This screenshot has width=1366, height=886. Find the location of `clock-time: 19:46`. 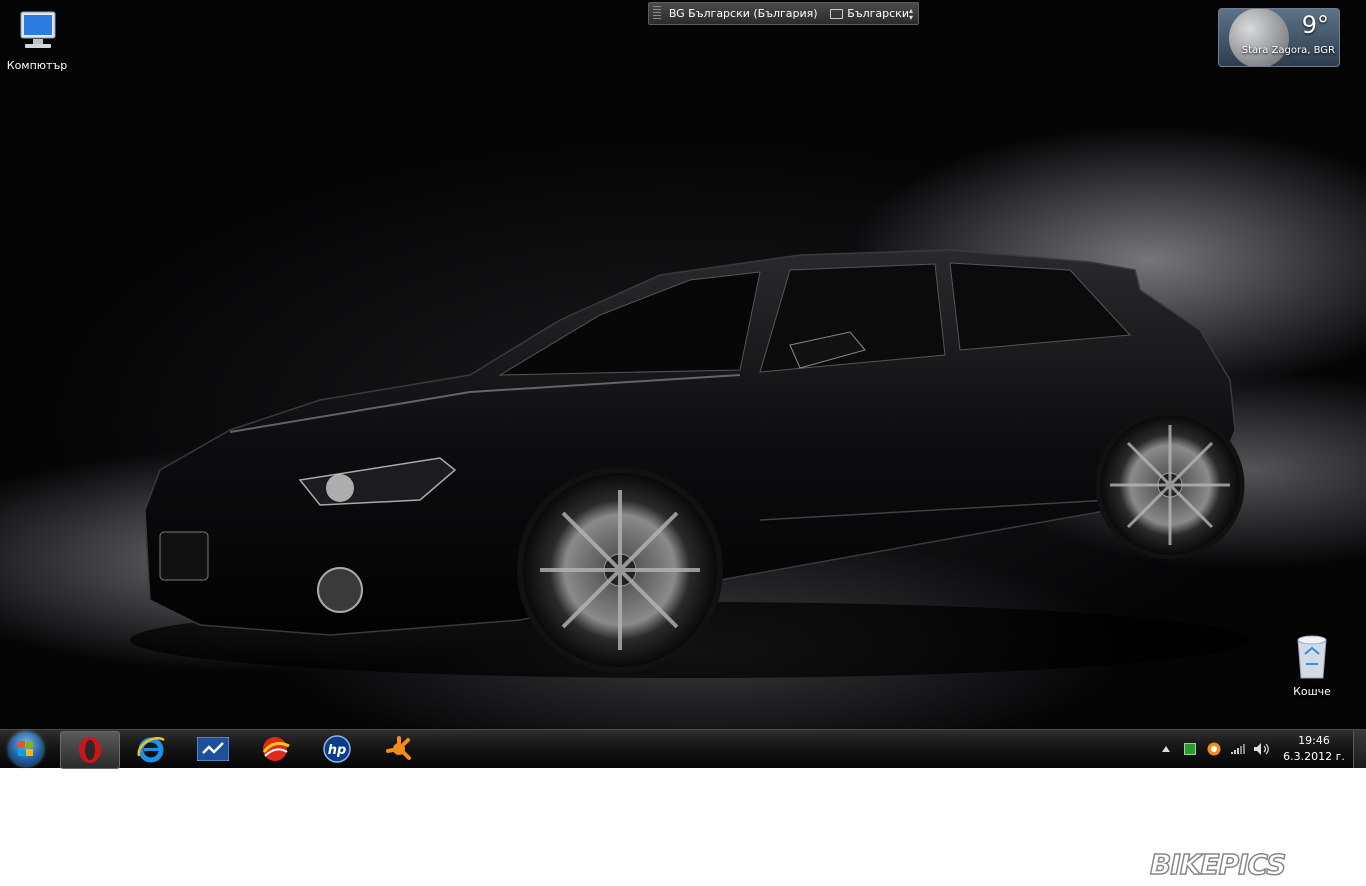

clock-time: 19:46 is located at coordinates (1314, 740).